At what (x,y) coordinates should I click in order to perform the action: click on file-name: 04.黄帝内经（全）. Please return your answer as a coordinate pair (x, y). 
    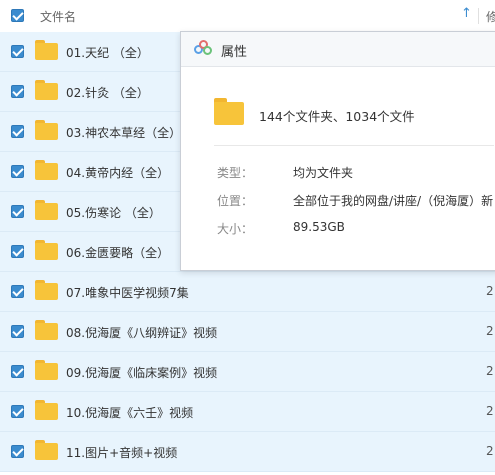
    Looking at the image, I should click on (117, 172).